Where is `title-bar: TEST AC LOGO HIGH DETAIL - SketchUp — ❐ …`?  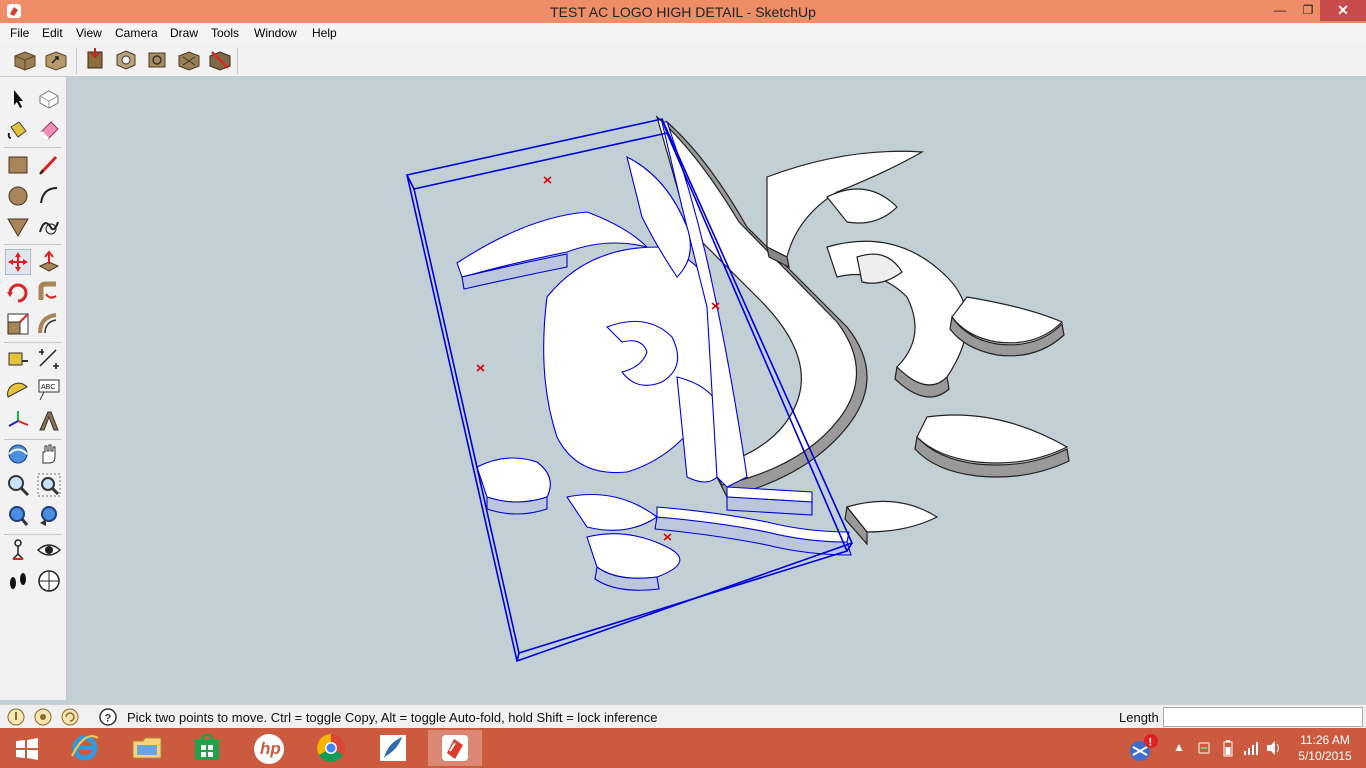 title-bar: TEST AC LOGO HIGH DETAIL - SketchUp — ❐ … is located at coordinates (683, 11).